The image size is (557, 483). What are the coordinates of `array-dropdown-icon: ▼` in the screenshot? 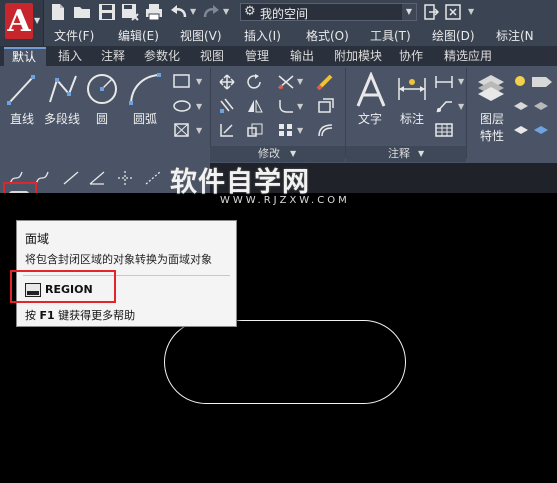 It's located at (300, 130).